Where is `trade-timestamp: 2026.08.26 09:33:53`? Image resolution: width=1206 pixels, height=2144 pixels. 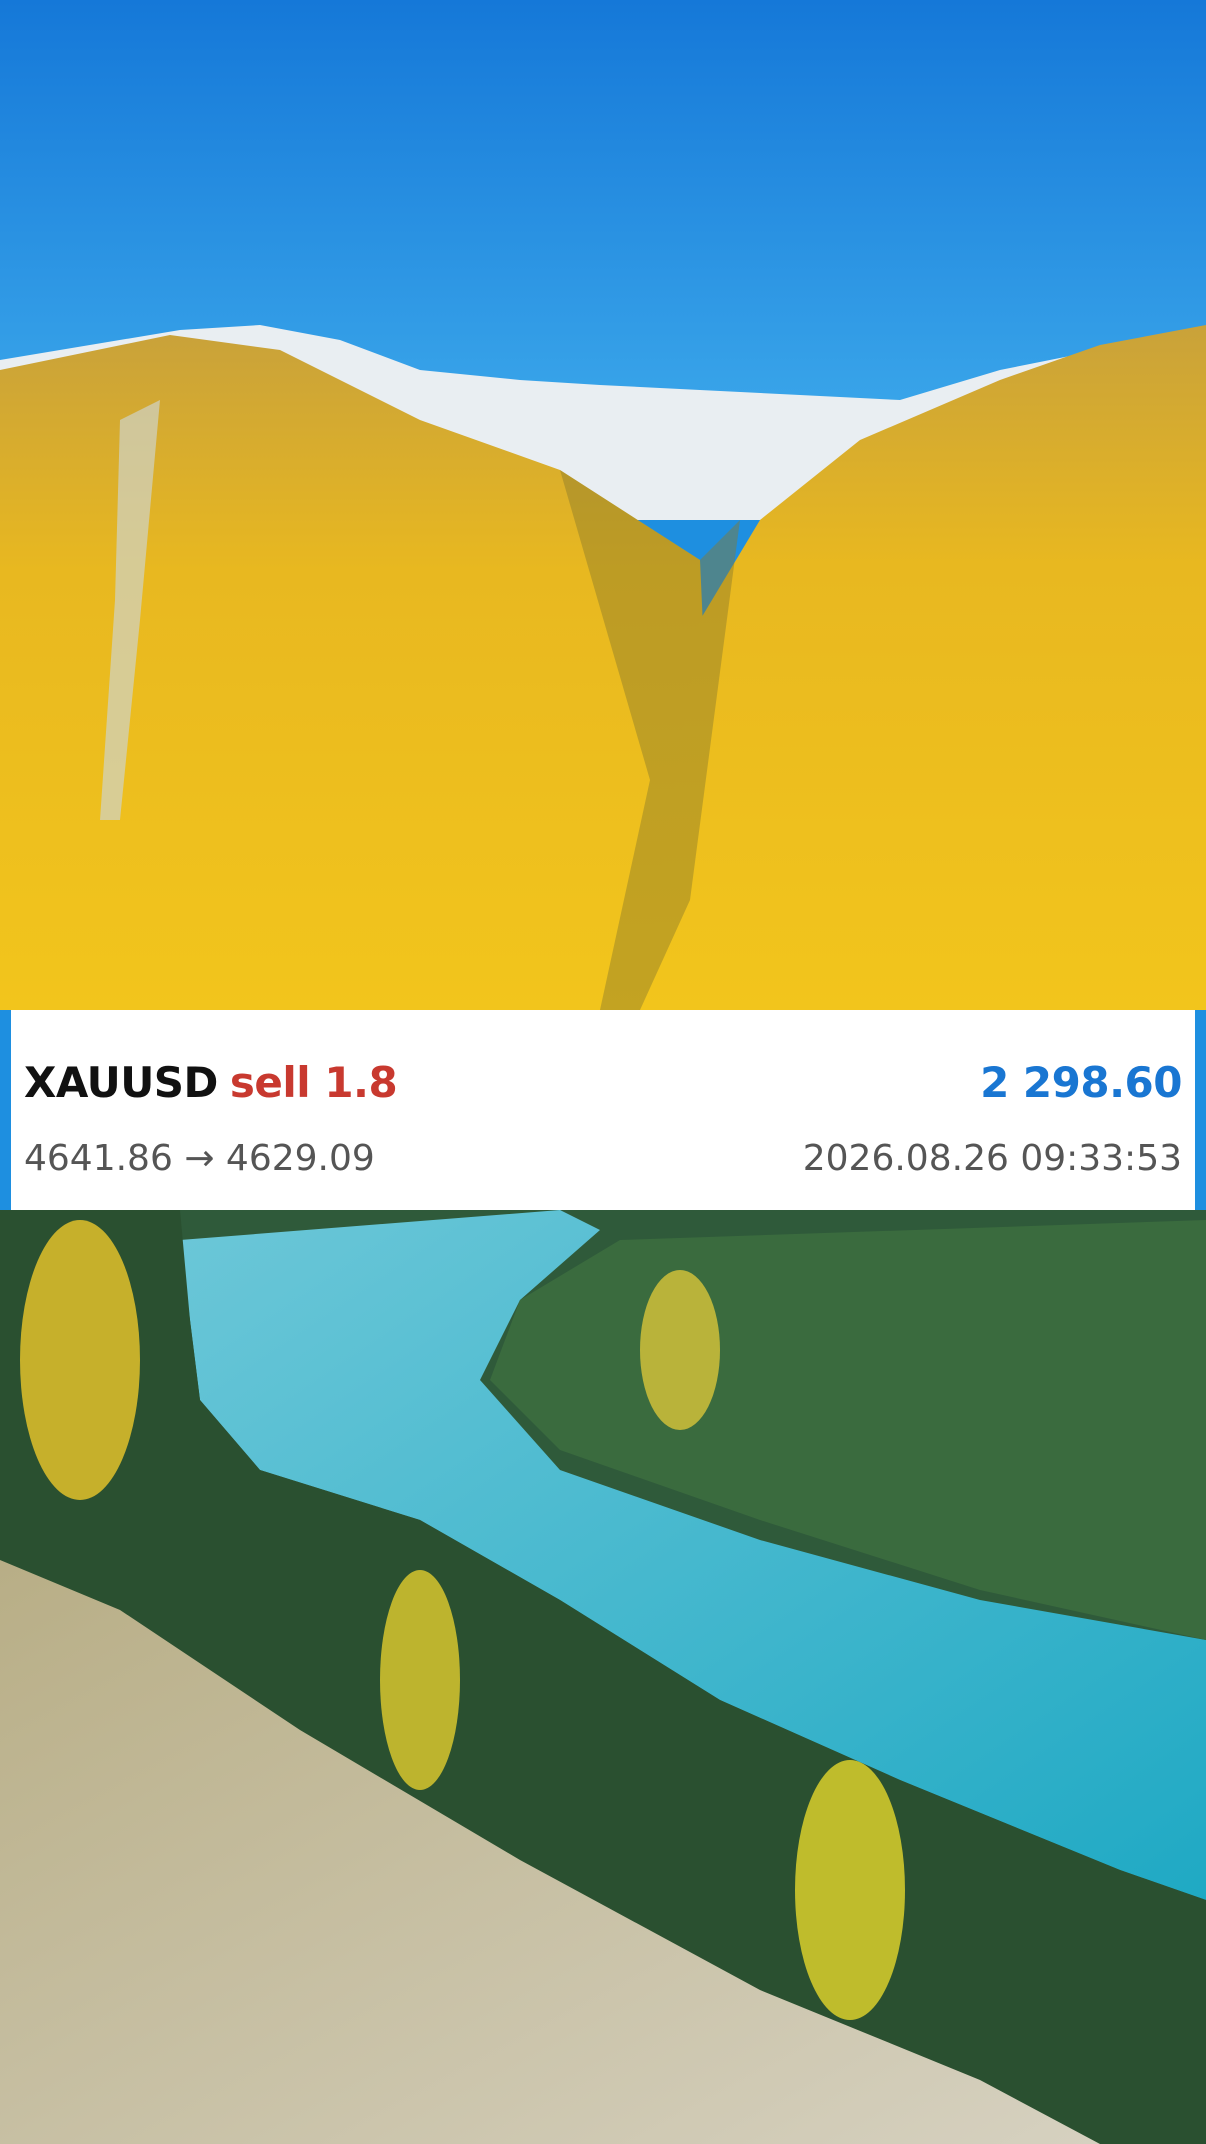 trade-timestamp: 2026.08.26 09:33:53 is located at coordinates (992, 1158).